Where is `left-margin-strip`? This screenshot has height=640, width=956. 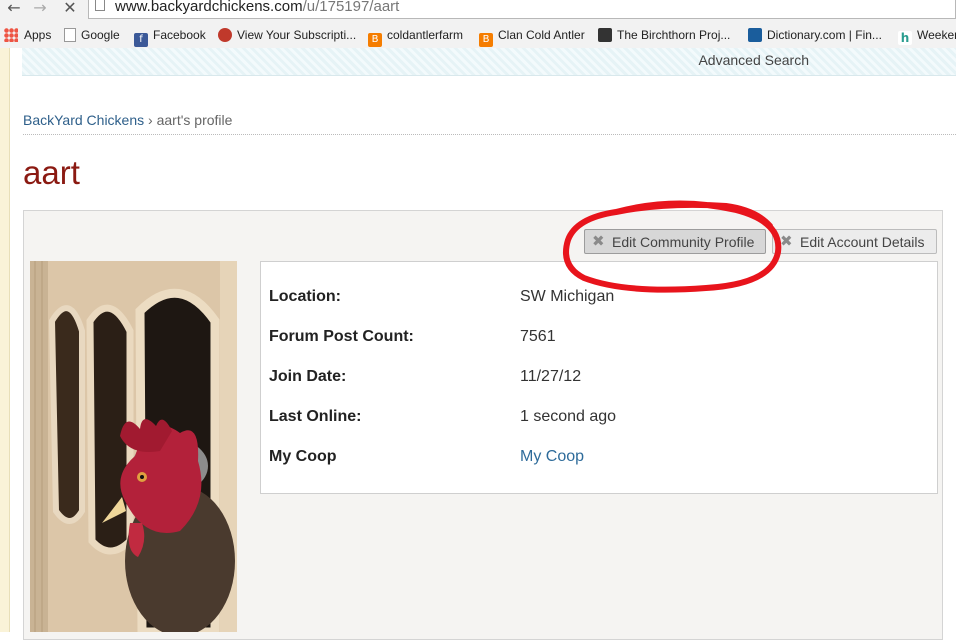
left-margin-strip is located at coordinates (5, 340).